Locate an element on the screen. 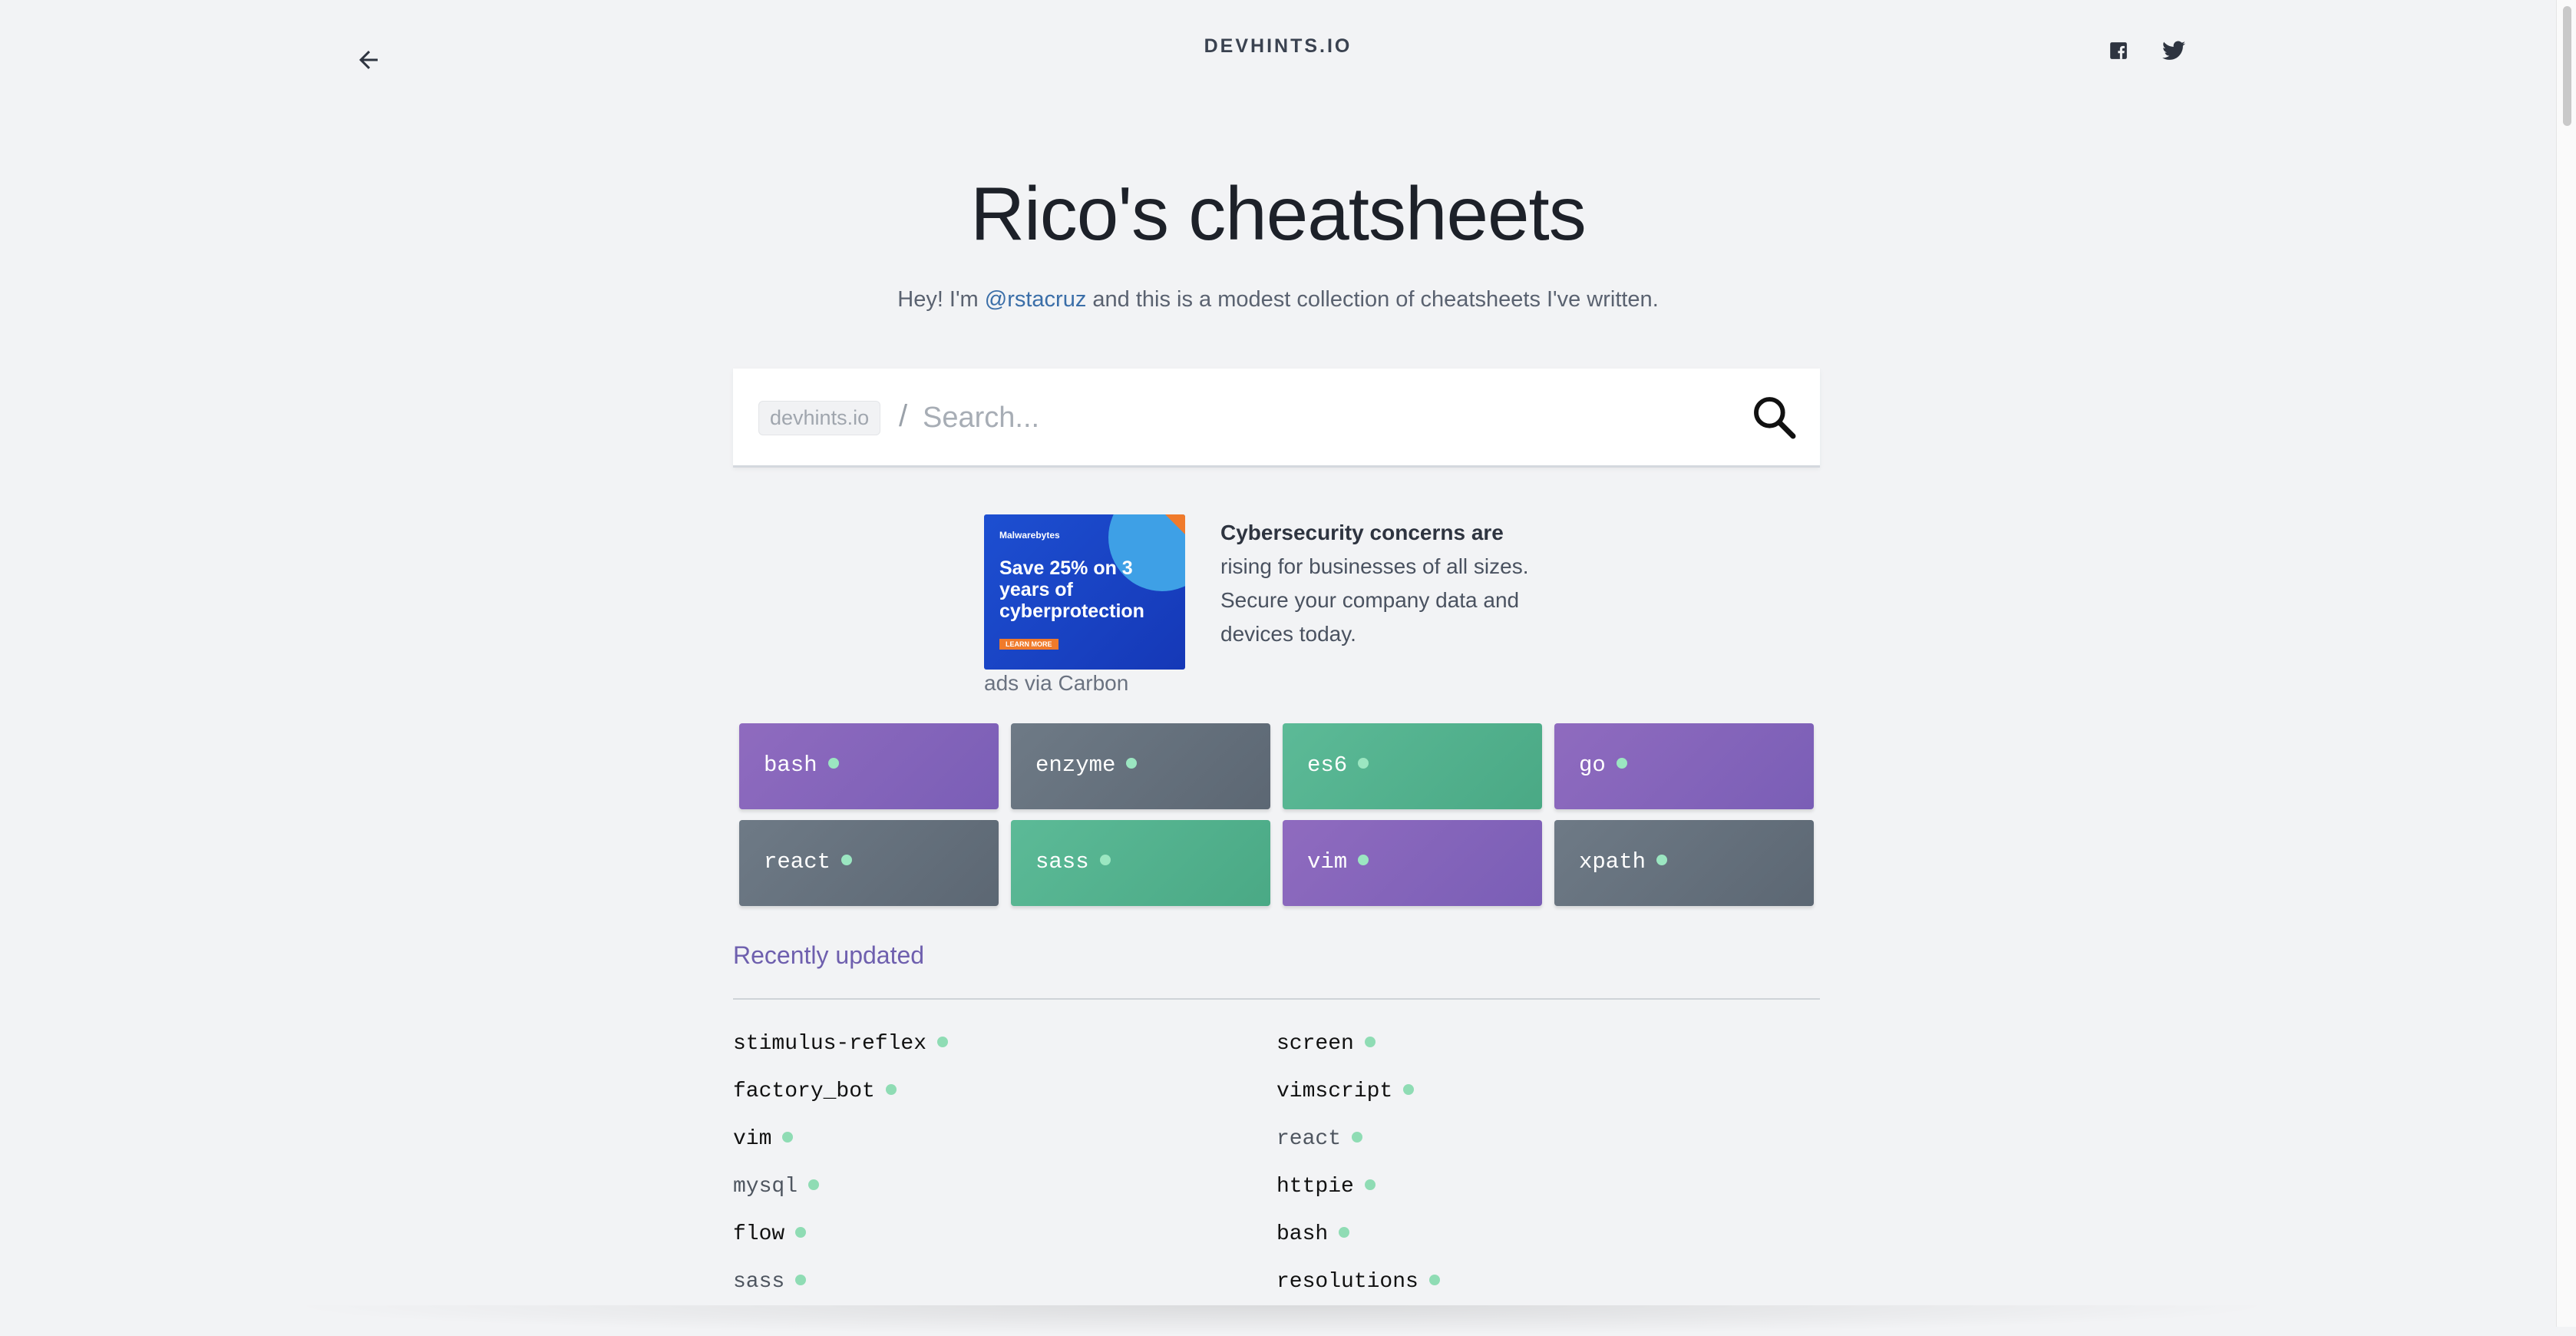  cheatsheet-tile-enzyme: enzyme is located at coordinates (1140, 766).